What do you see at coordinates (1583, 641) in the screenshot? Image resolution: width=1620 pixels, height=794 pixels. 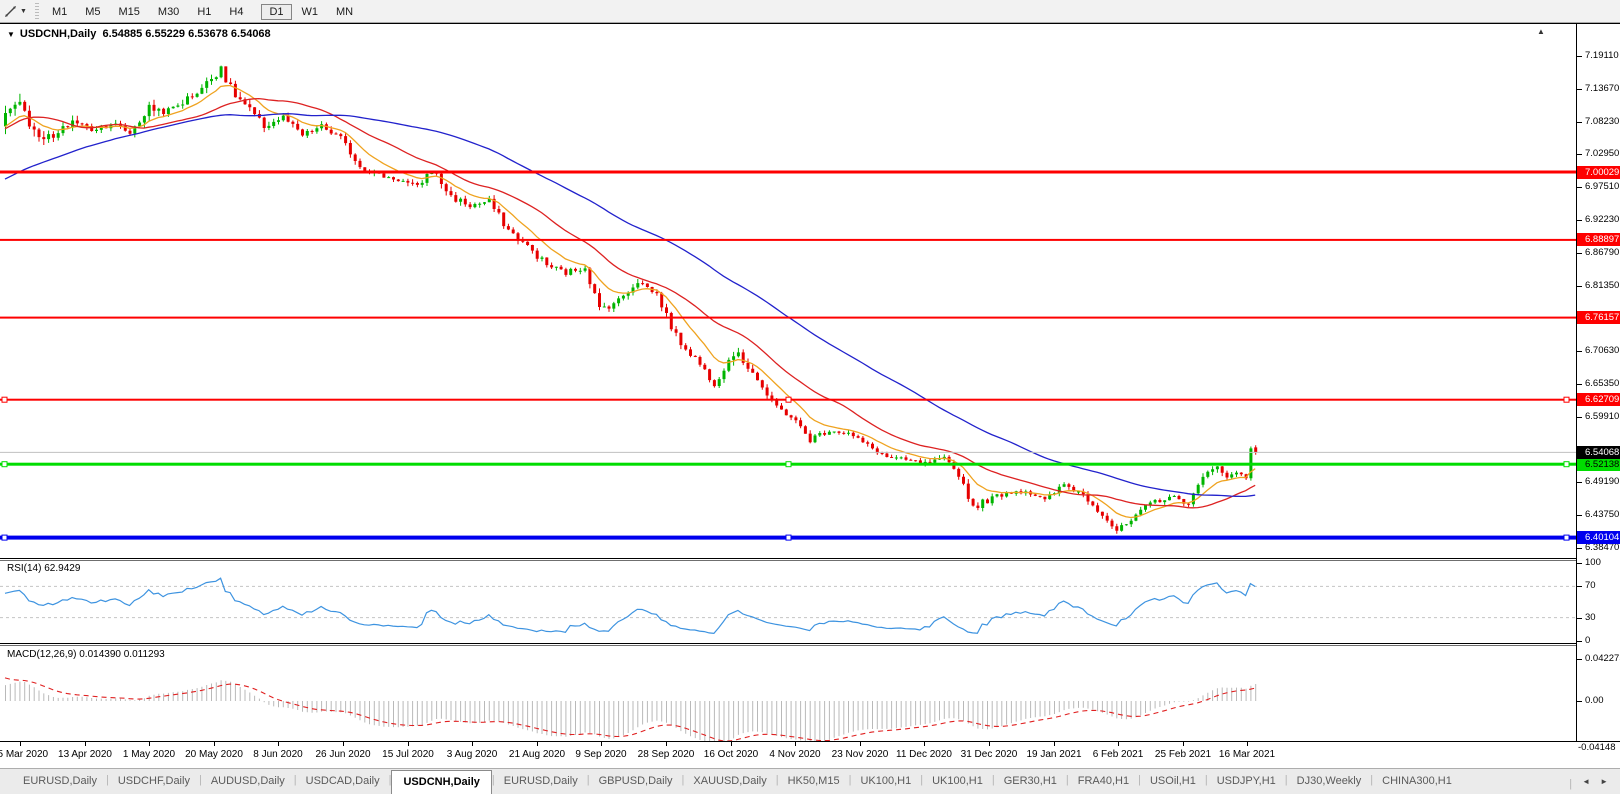 I see `rsi-scale-label: 0` at bounding box center [1583, 641].